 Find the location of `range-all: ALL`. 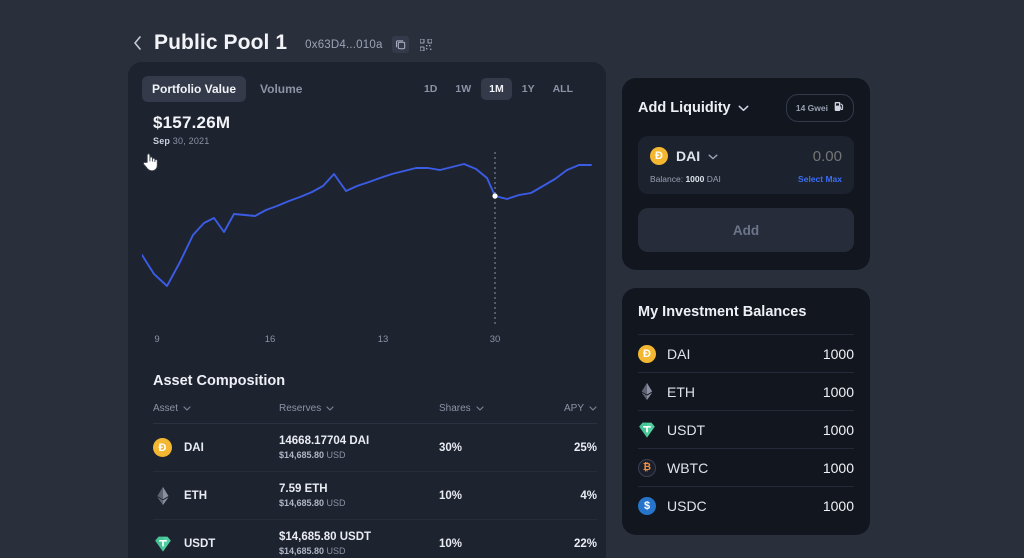

range-all: ALL is located at coordinates (563, 89).